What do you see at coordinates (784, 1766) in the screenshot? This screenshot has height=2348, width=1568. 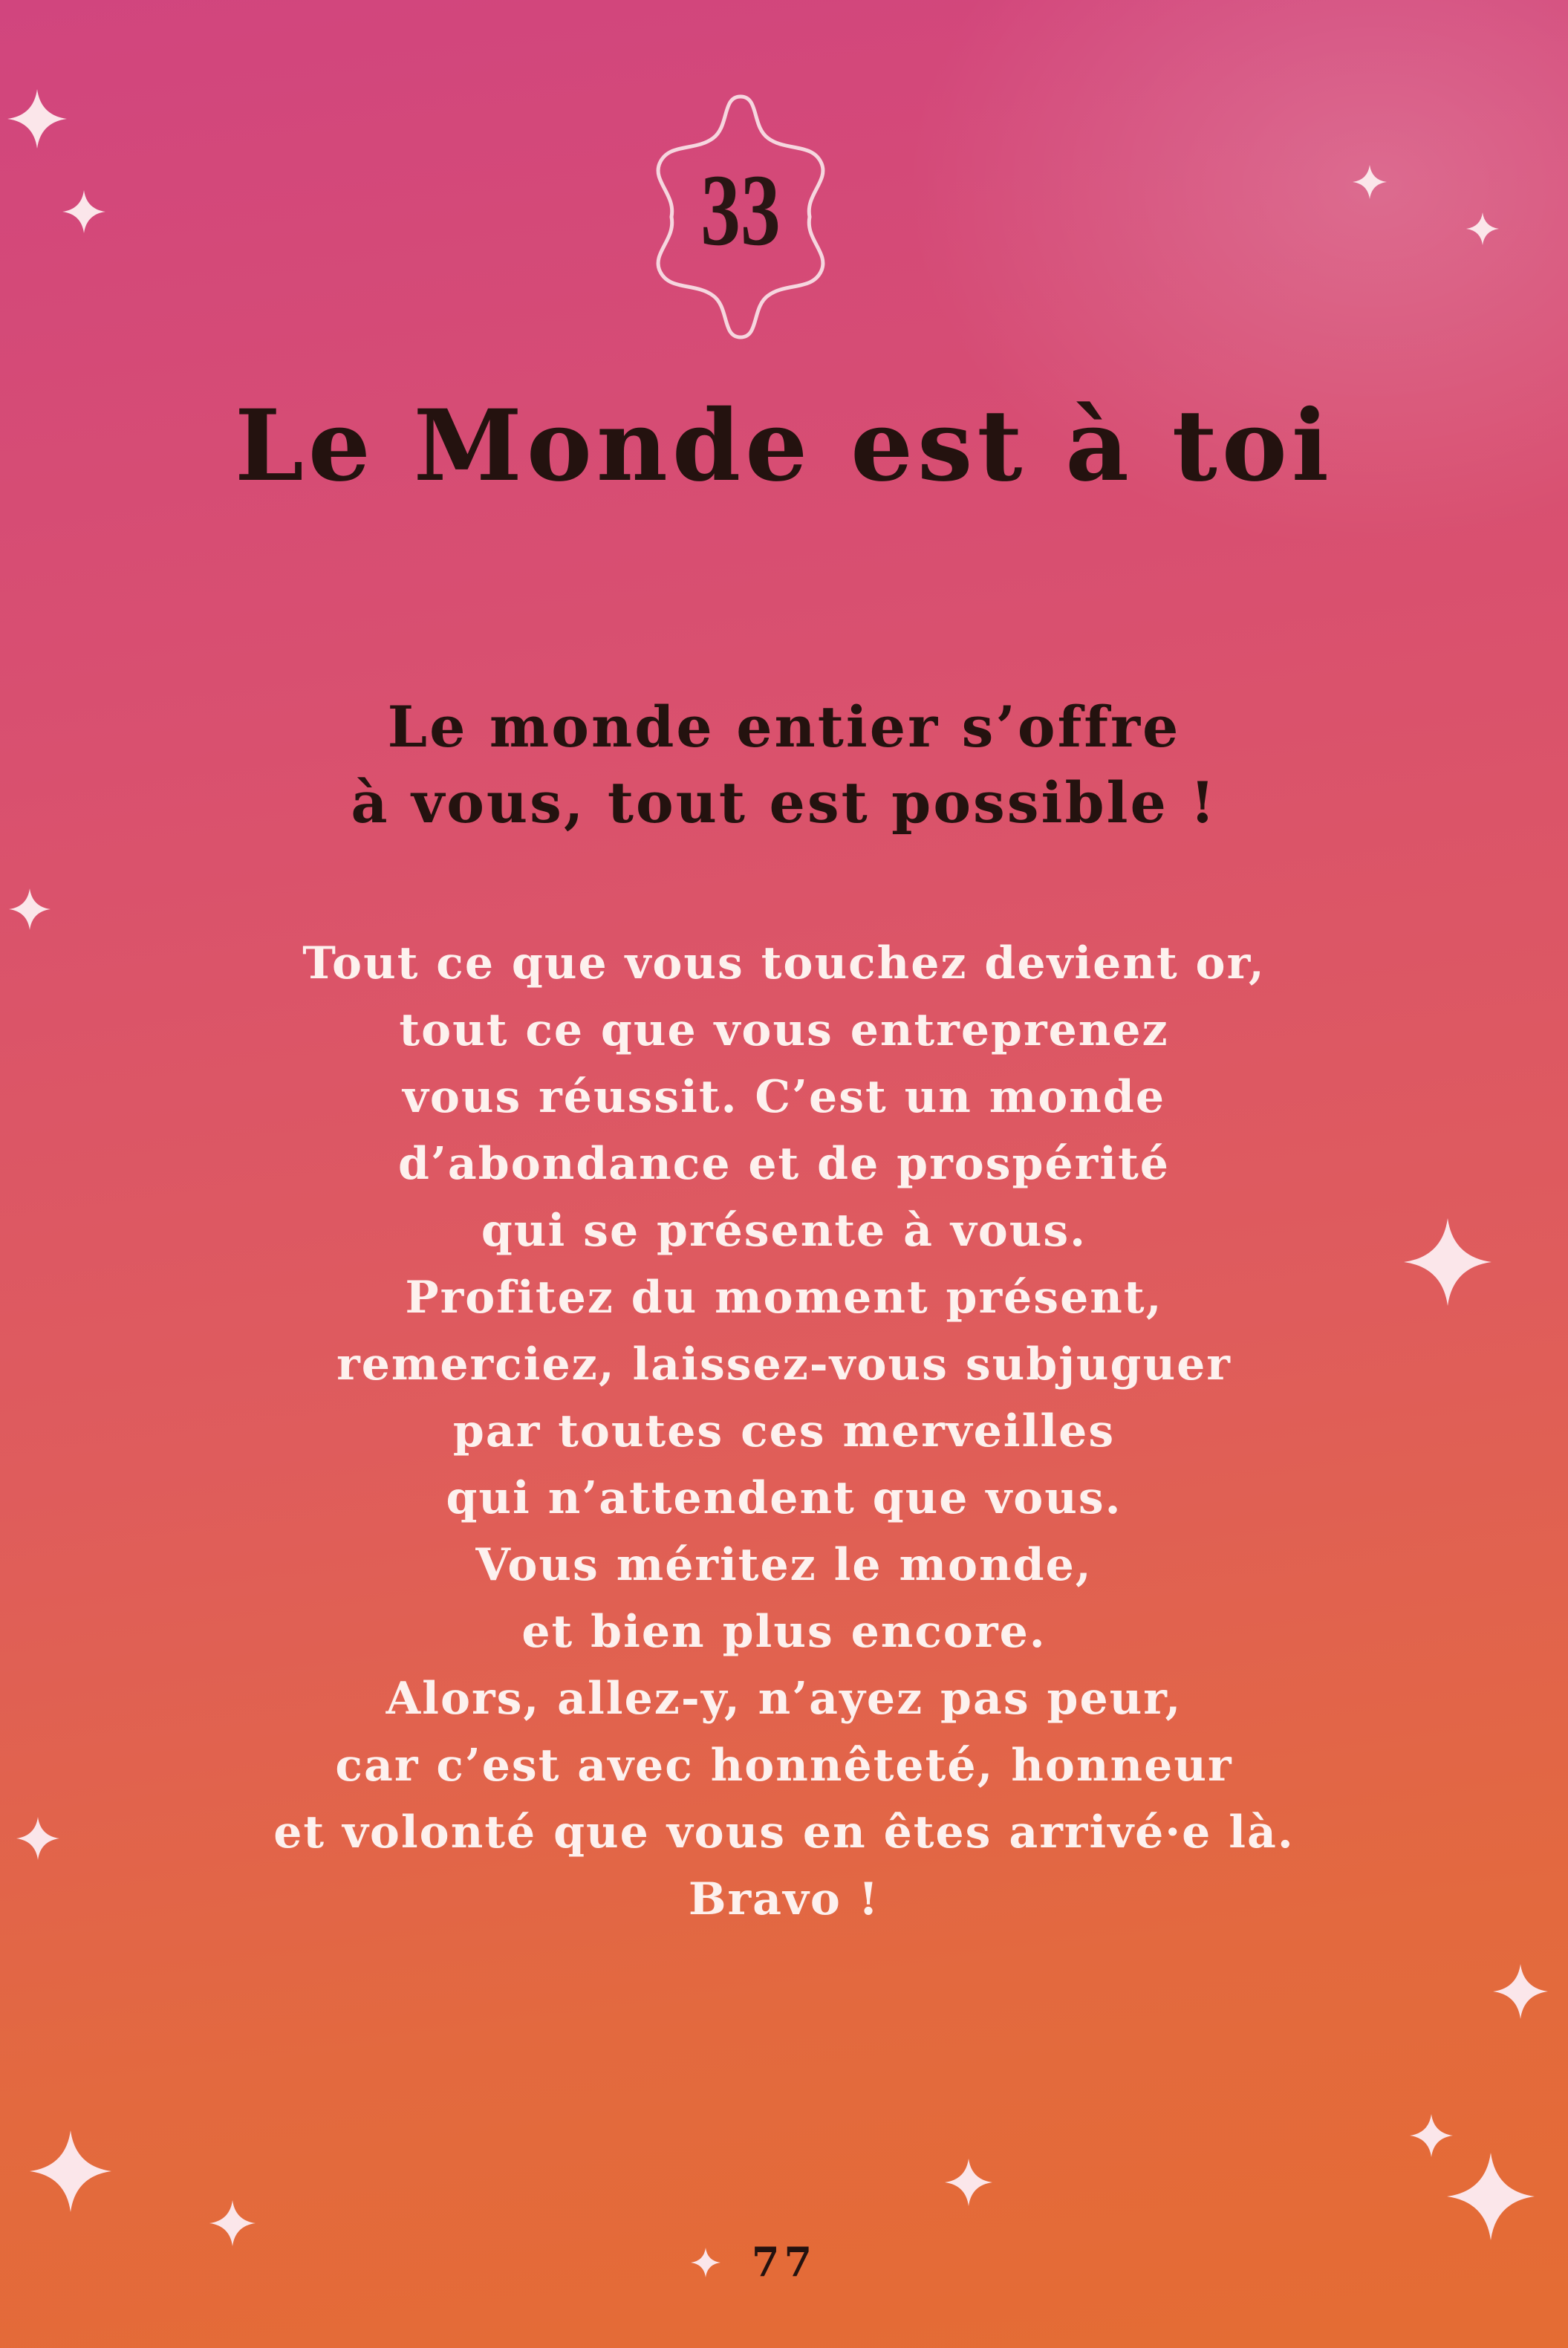 I see `body-line: car c’est avec honnêteté, honneur` at bounding box center [784, 1766].